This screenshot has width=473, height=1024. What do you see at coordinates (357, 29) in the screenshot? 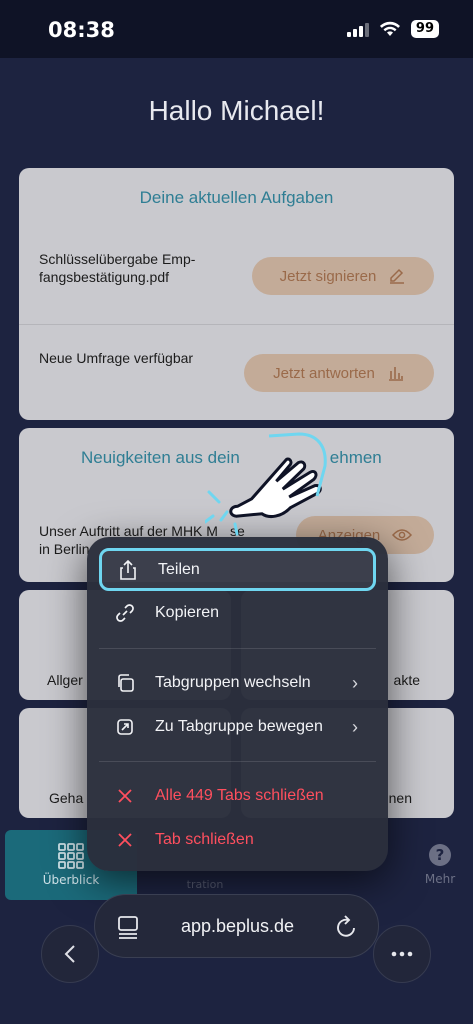
I see `cellular-signal-icon` at bounding box center [357, 29].